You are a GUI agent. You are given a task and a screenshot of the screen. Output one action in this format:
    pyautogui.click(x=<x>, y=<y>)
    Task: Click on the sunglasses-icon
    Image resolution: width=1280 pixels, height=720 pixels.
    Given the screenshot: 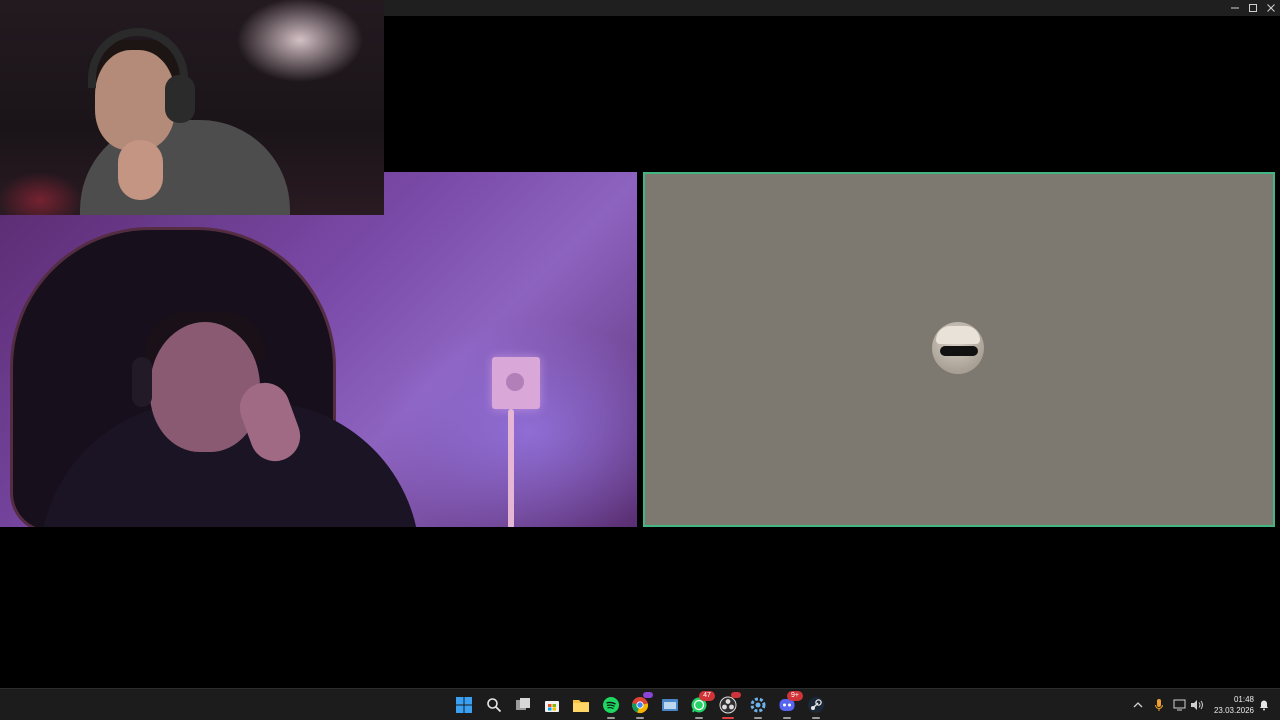 What is the action you would take?
    pyautogui.click(x=959, y=351)
    